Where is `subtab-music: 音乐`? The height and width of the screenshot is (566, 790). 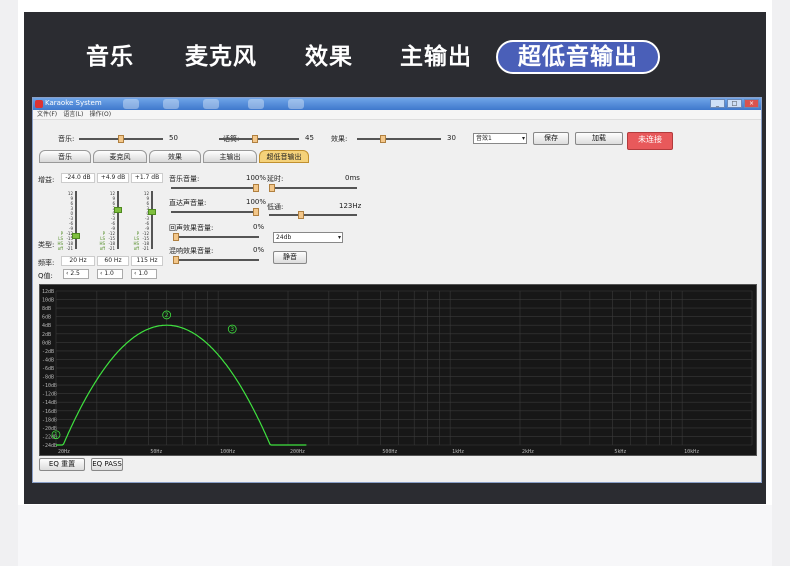
subtab-music: 音乐 is located at coordinates (65, 156).